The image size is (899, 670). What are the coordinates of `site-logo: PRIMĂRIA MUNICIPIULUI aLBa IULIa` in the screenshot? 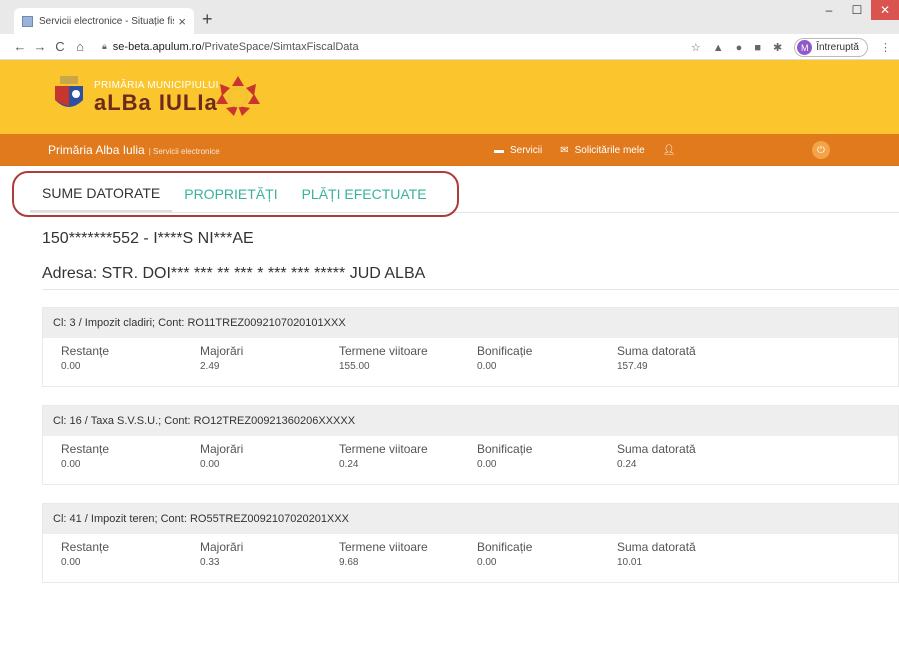 It's located at (156, 97).